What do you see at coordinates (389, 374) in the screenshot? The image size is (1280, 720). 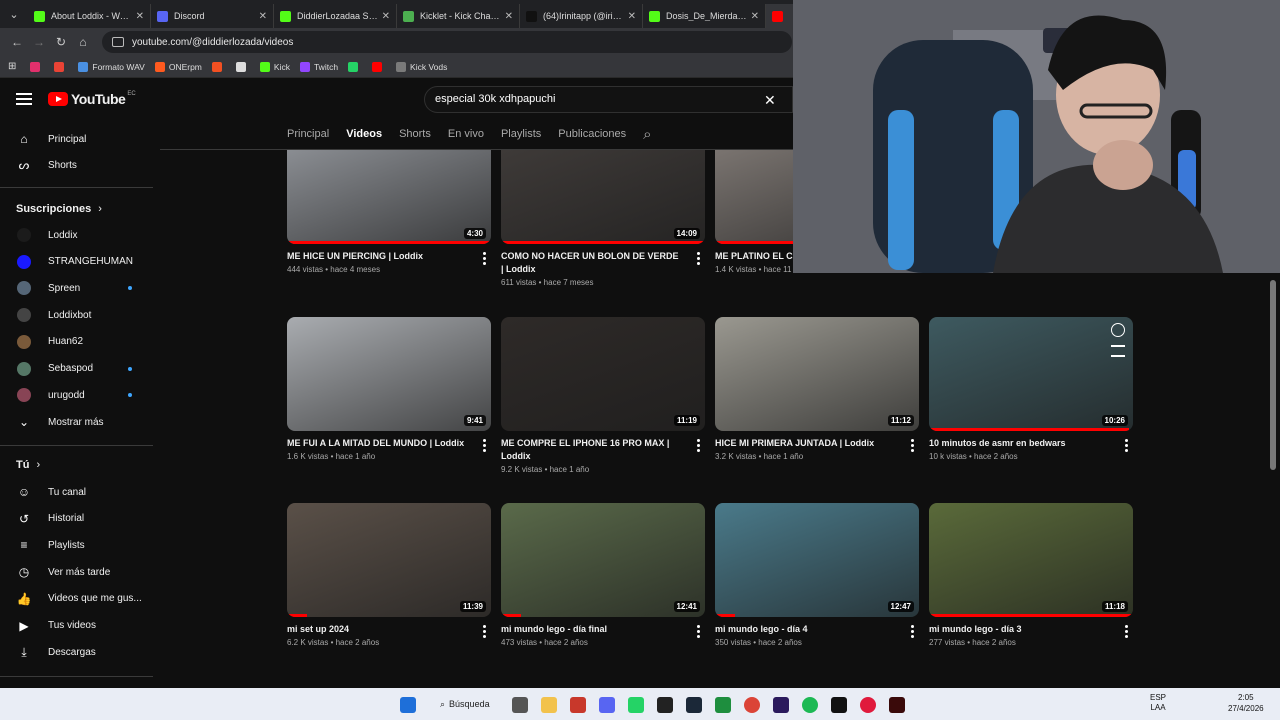 I see `video-thumbnail: 9:41` at bounding box center [389, 374].